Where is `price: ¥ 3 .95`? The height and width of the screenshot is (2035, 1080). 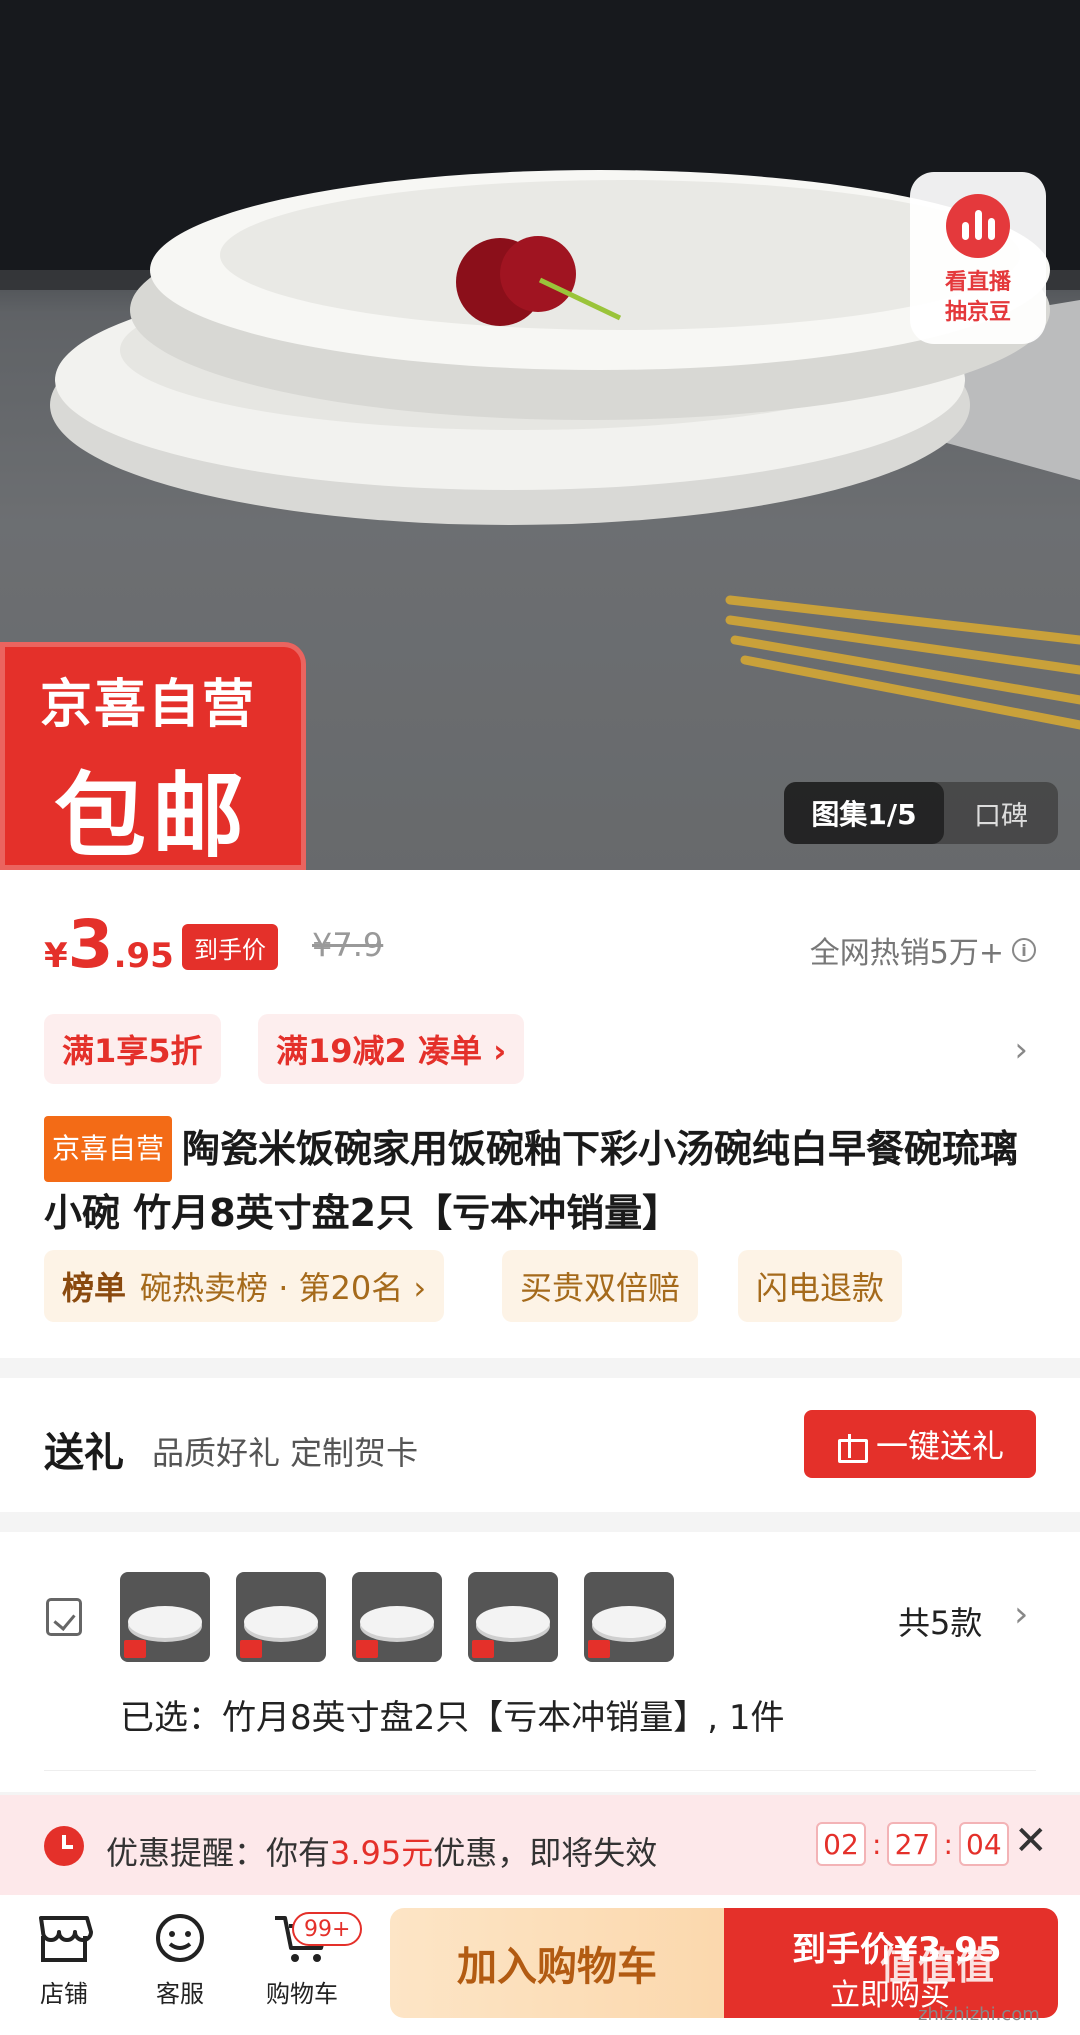
price: ¥ 3 .95 is located at coordinates (109, 945).